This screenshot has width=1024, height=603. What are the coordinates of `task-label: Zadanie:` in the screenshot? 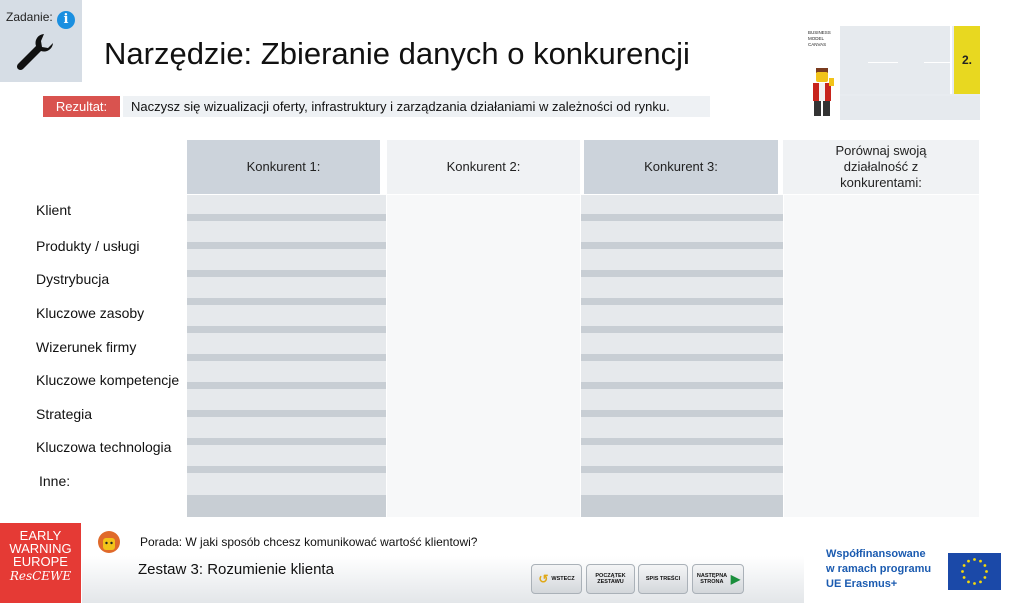 It's located at (29, 17).